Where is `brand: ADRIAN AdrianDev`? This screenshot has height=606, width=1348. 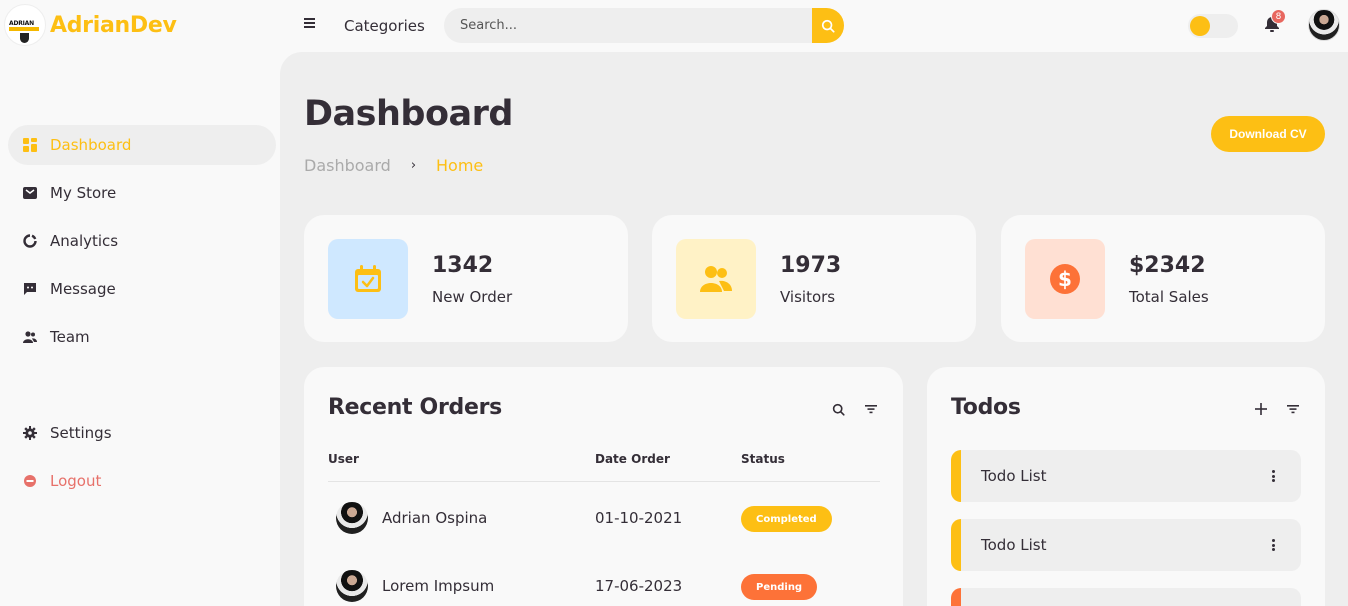 brand: ADRIAN AdrianDev is located at coordinates (90, 25).